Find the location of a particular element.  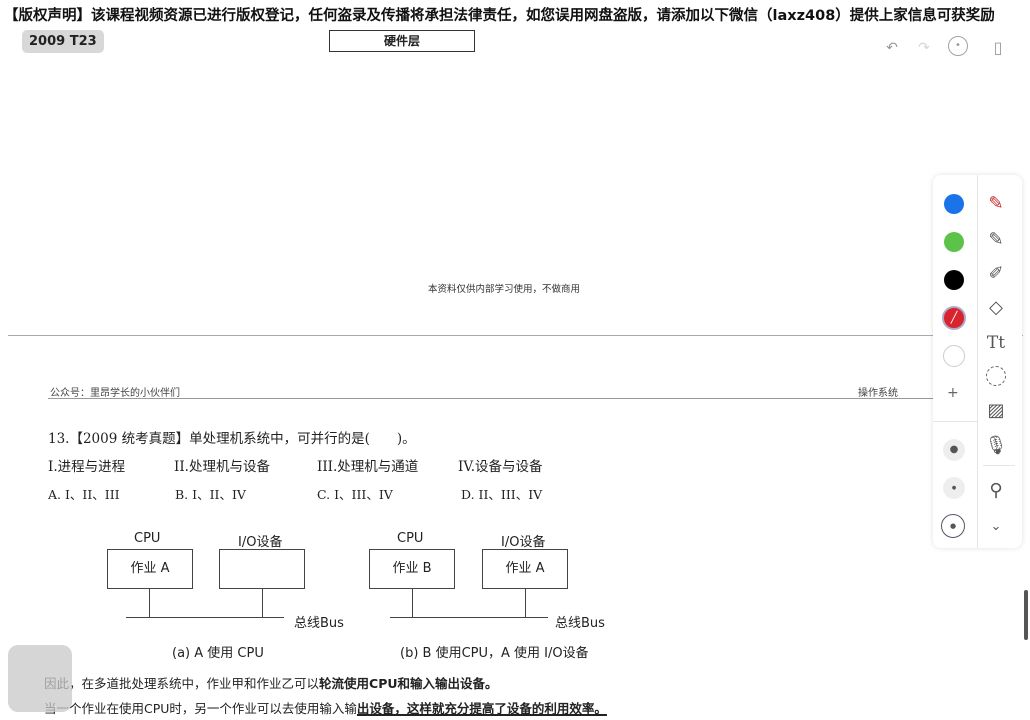

para2-underlined: 出设备，这样就充分提高了设备的利用效率。 is located at coordinates (481, 708).